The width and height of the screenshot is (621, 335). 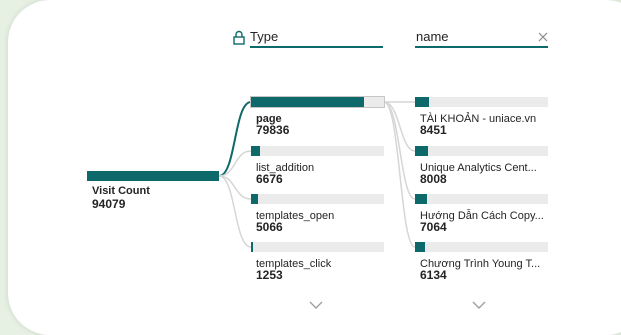 I want to click on type-node-value: 5066, so click(x=269, y=227).